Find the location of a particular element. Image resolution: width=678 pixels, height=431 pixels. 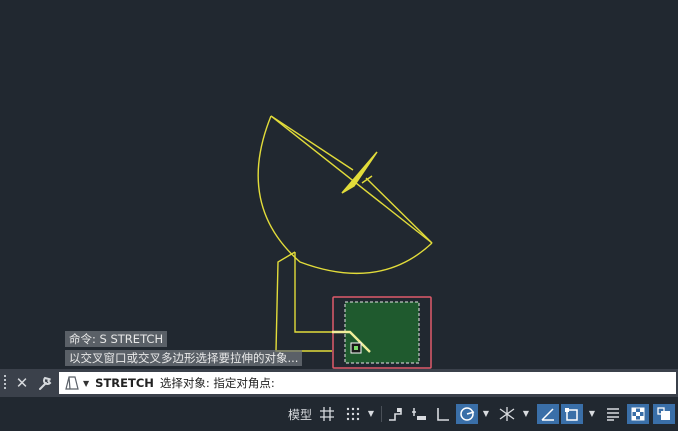

dish-chord is located at coordinates (351, 179).